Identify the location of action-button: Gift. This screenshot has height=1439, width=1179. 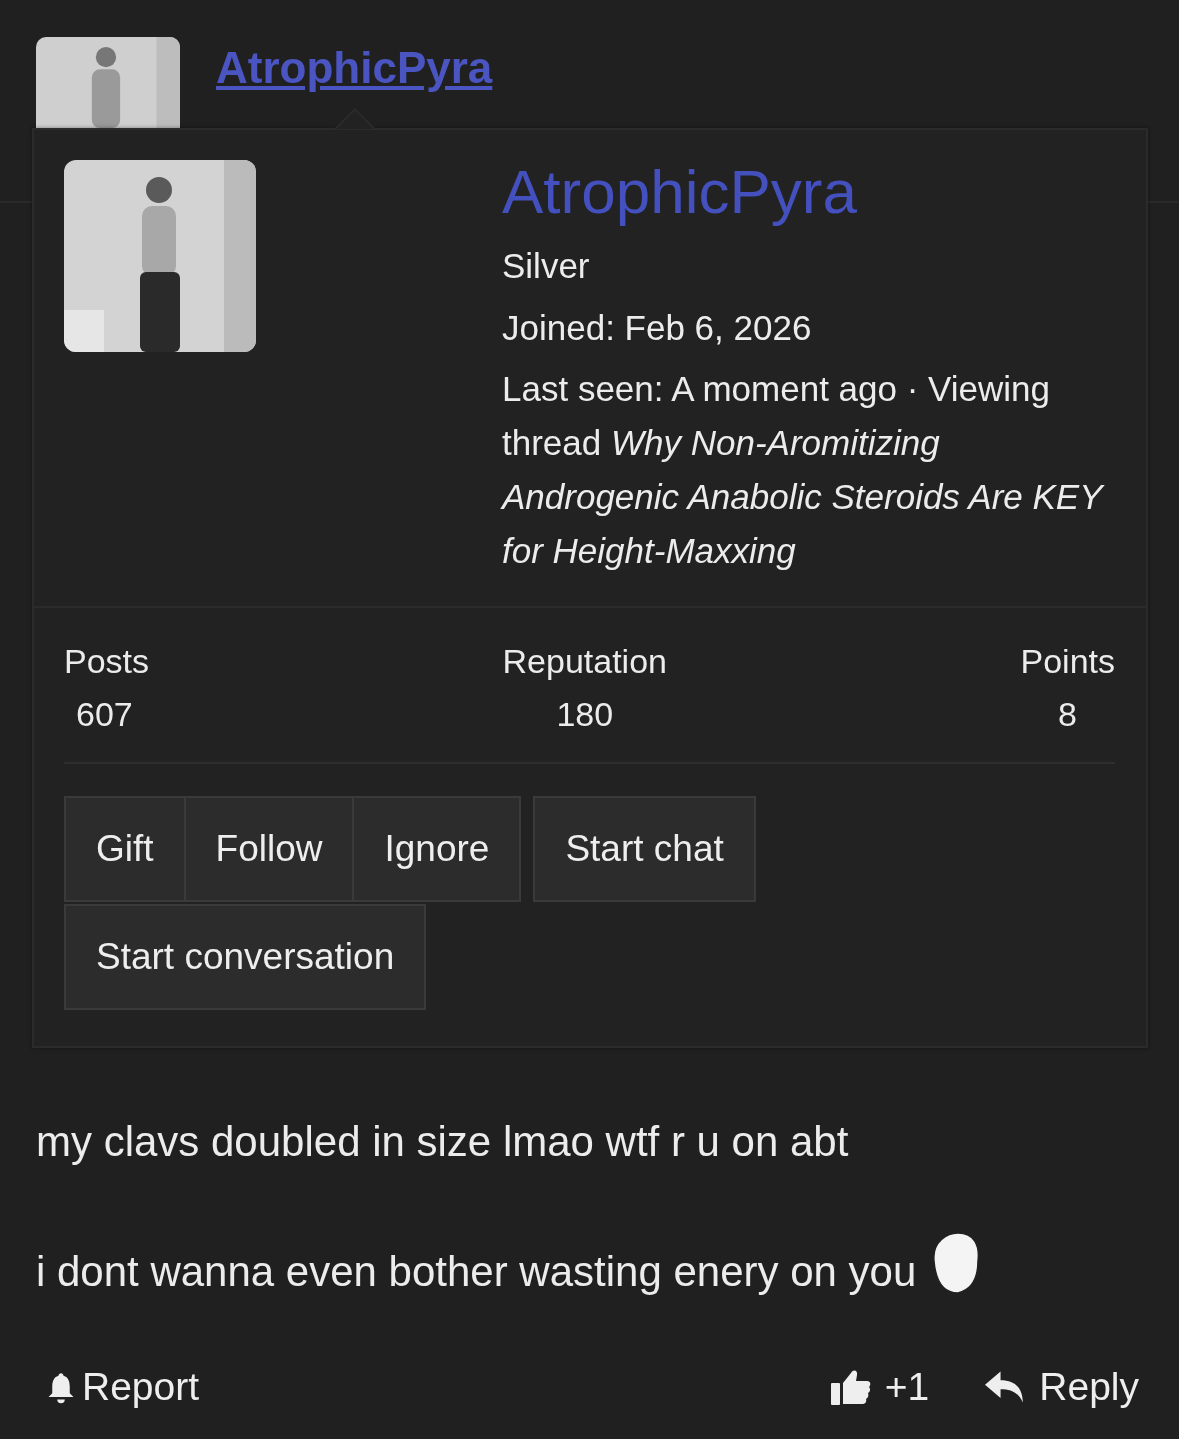
(125, 849).